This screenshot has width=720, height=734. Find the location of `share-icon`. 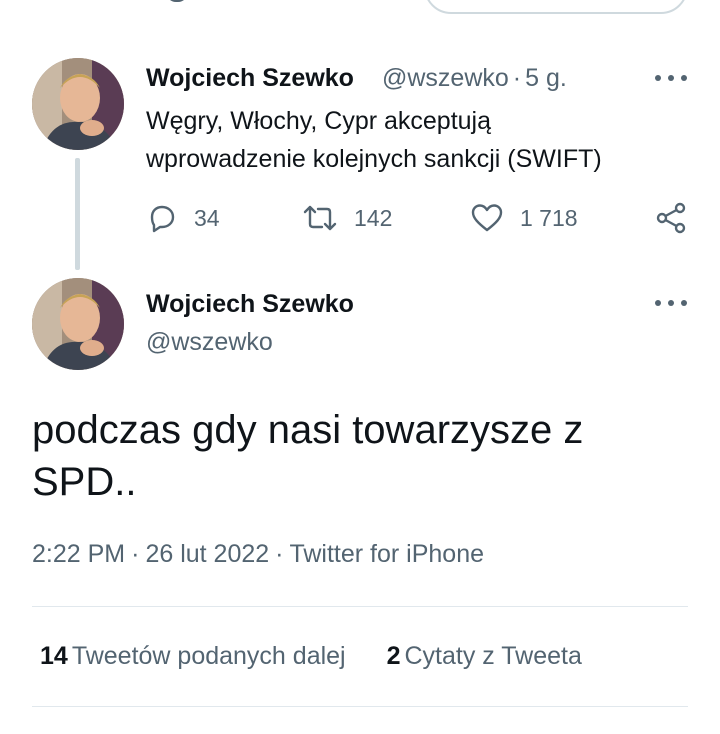

share-icon is located at coordinates (671, 218).